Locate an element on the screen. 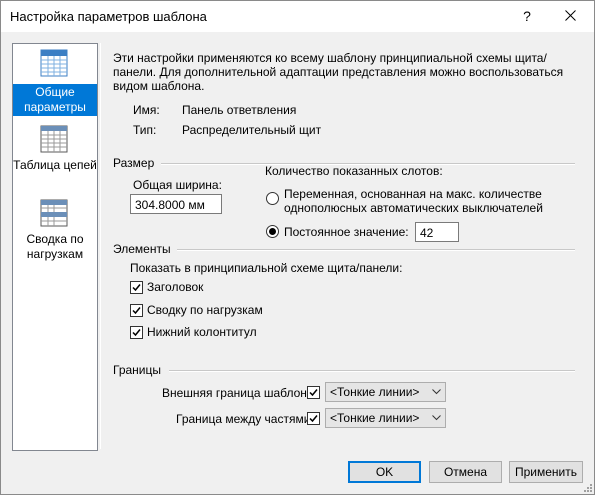  outer-border-select: <Тонкие линии> is located at coordinates (385, 392).